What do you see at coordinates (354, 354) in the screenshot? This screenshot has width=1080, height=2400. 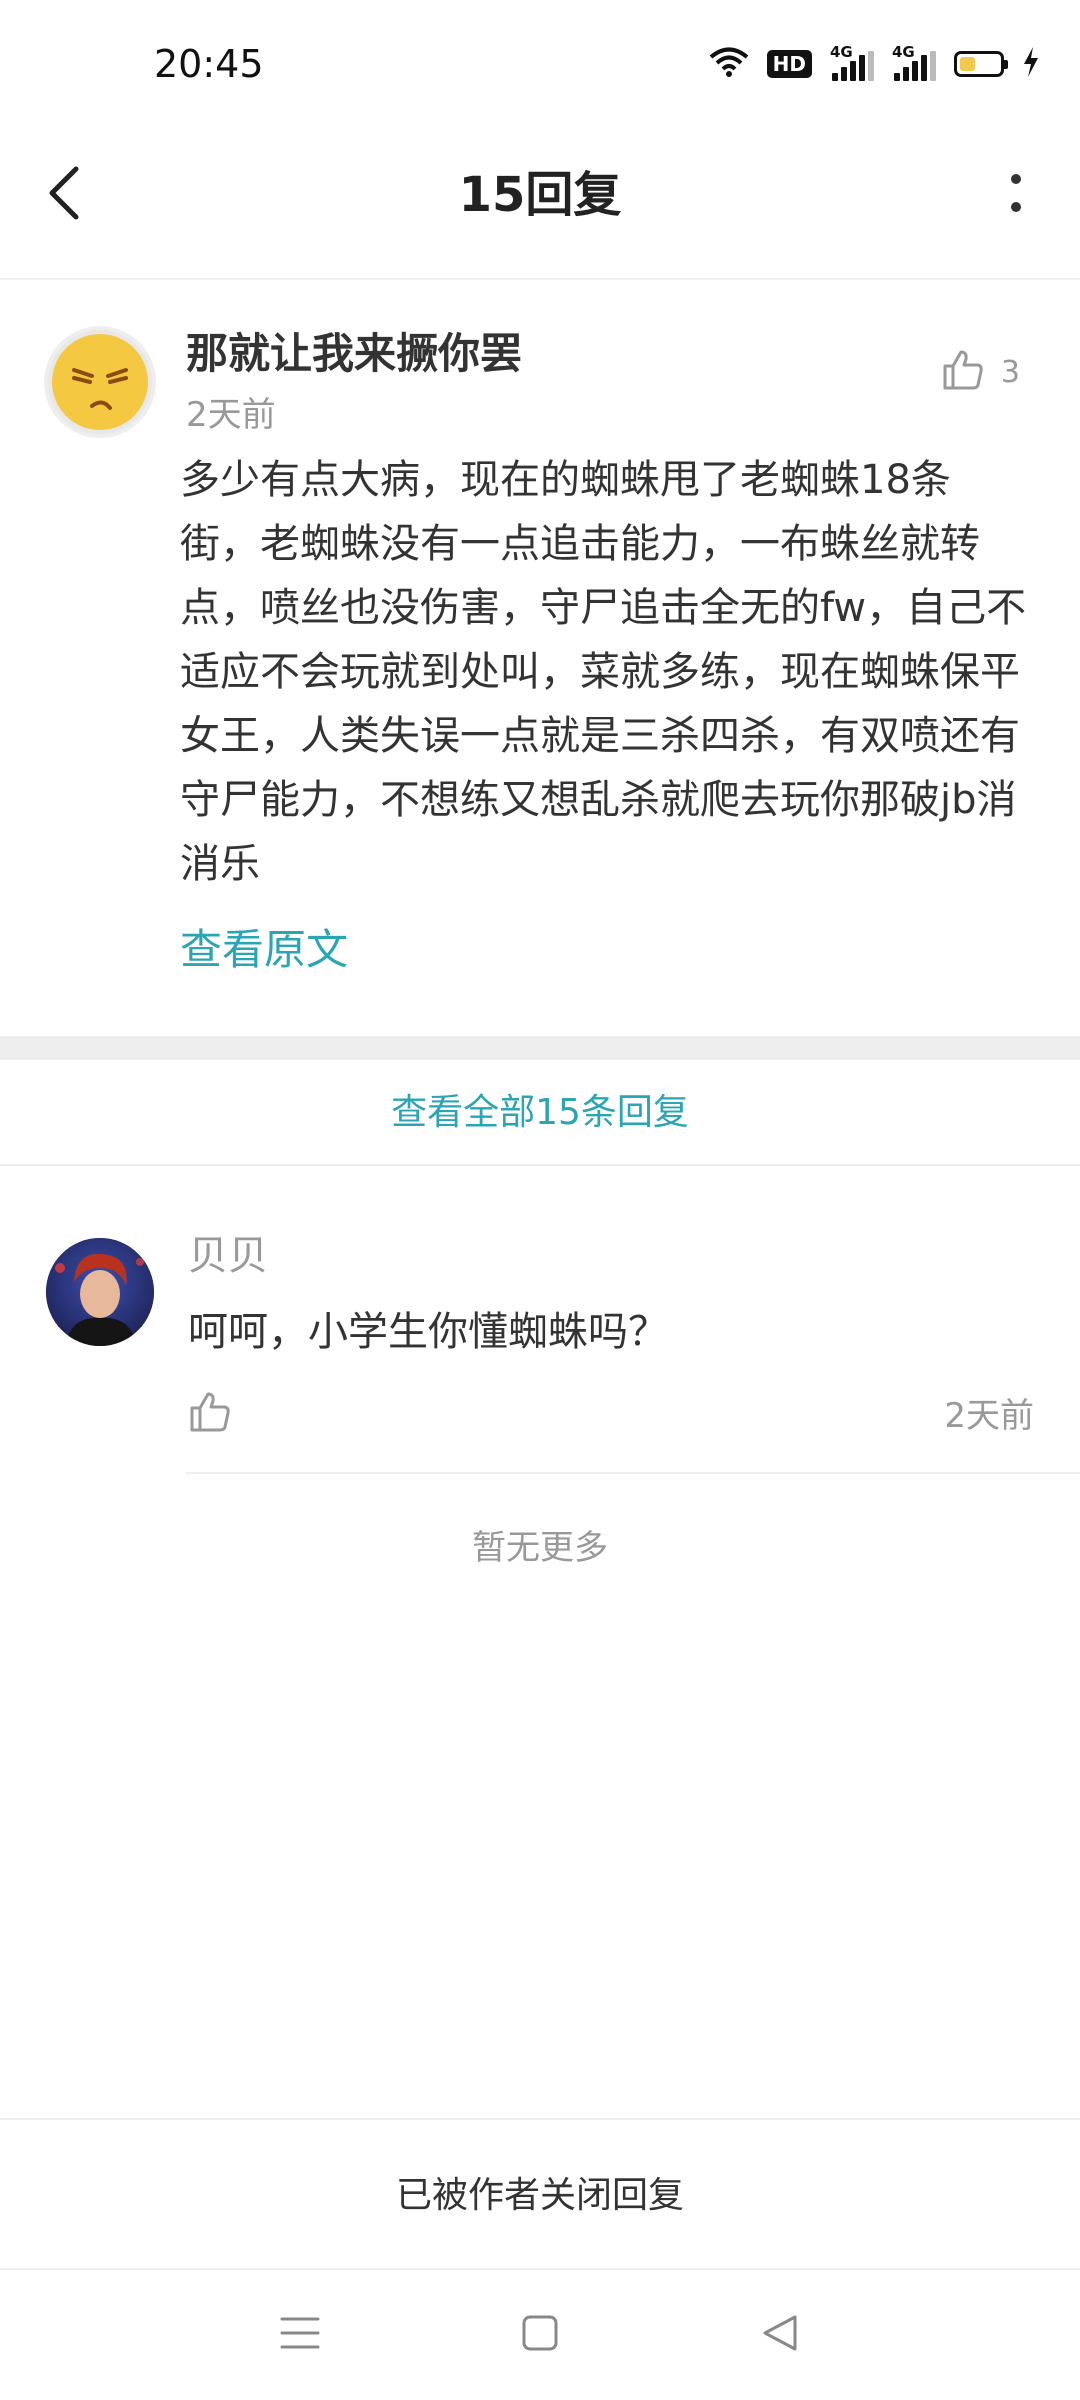 I see `comment-author: 那就让我来撅你罢` at bounding box center [354, 354].